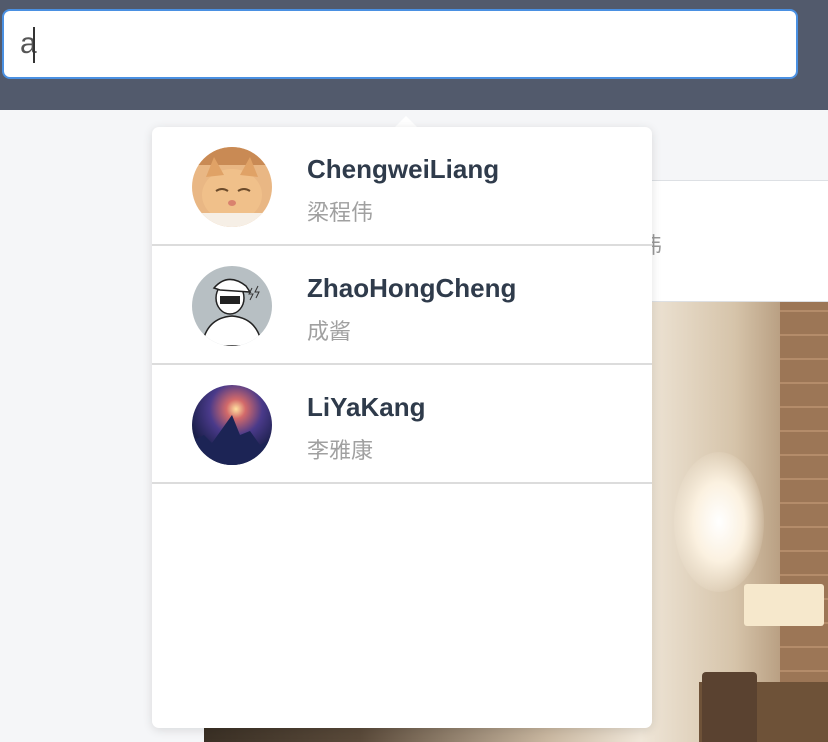 The width and height of the screenshot is (828, 742). I want to click on wall-lamp-glow, so click(719, 522).